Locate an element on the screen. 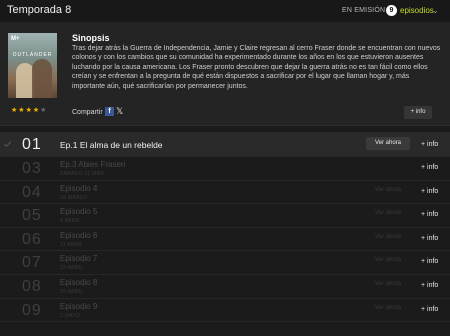  poster-figure is located at coordinates (42, 78).